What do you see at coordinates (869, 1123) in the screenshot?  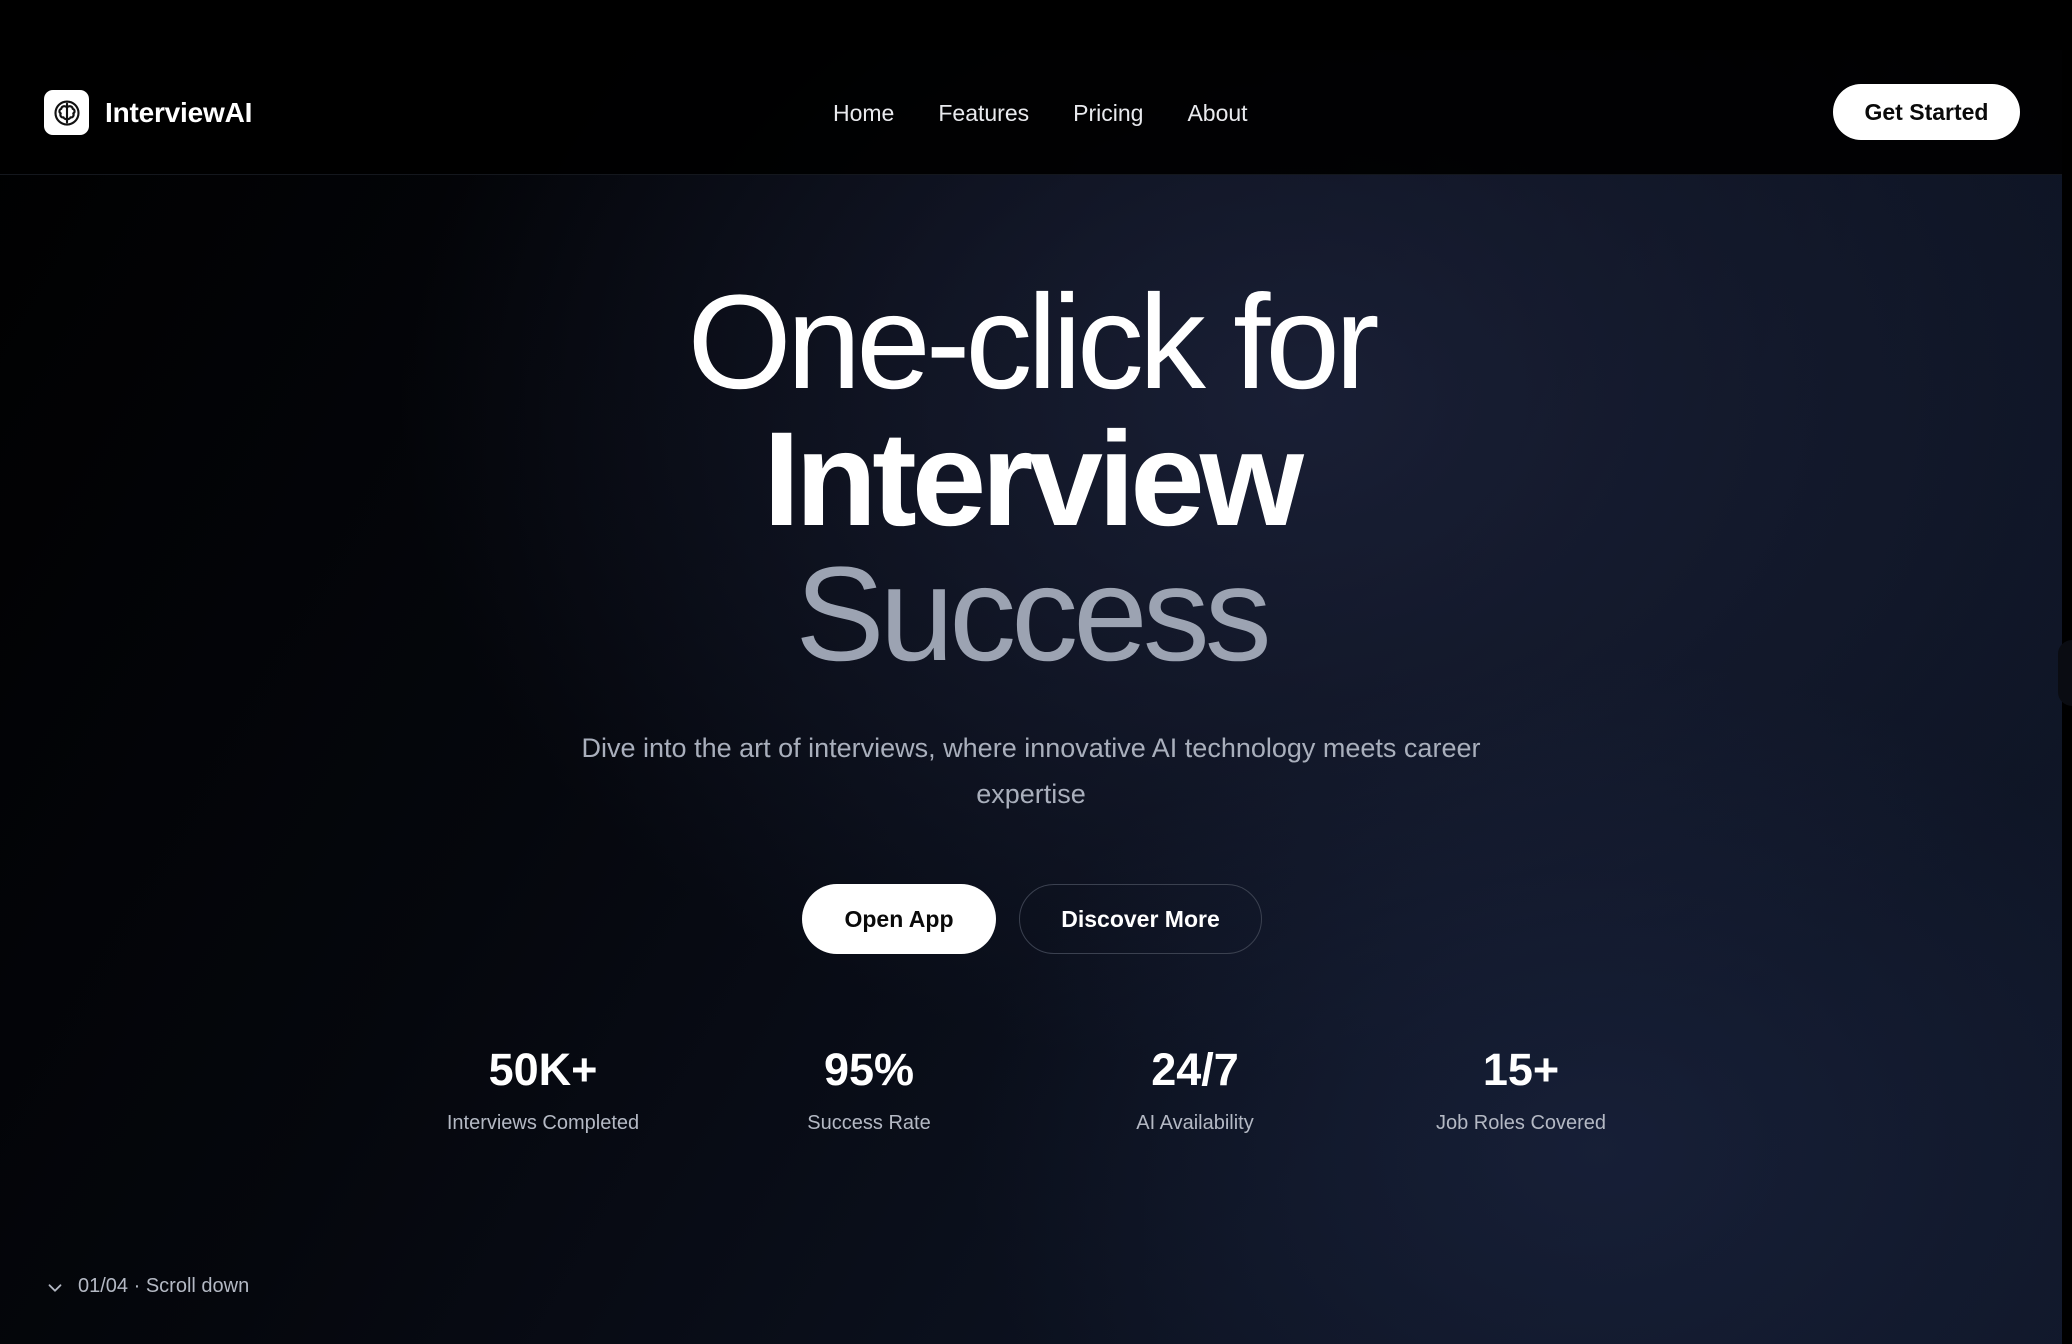 I see `stat-label: Success Rate` at bounding box center [869, 1123].